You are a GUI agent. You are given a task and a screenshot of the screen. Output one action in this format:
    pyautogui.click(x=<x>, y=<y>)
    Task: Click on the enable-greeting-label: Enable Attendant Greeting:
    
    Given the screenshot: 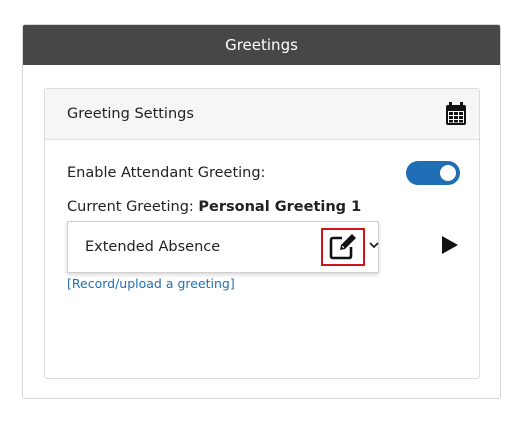 What is the action you would take?
    pyautogui.click(x=166, y=173)
    